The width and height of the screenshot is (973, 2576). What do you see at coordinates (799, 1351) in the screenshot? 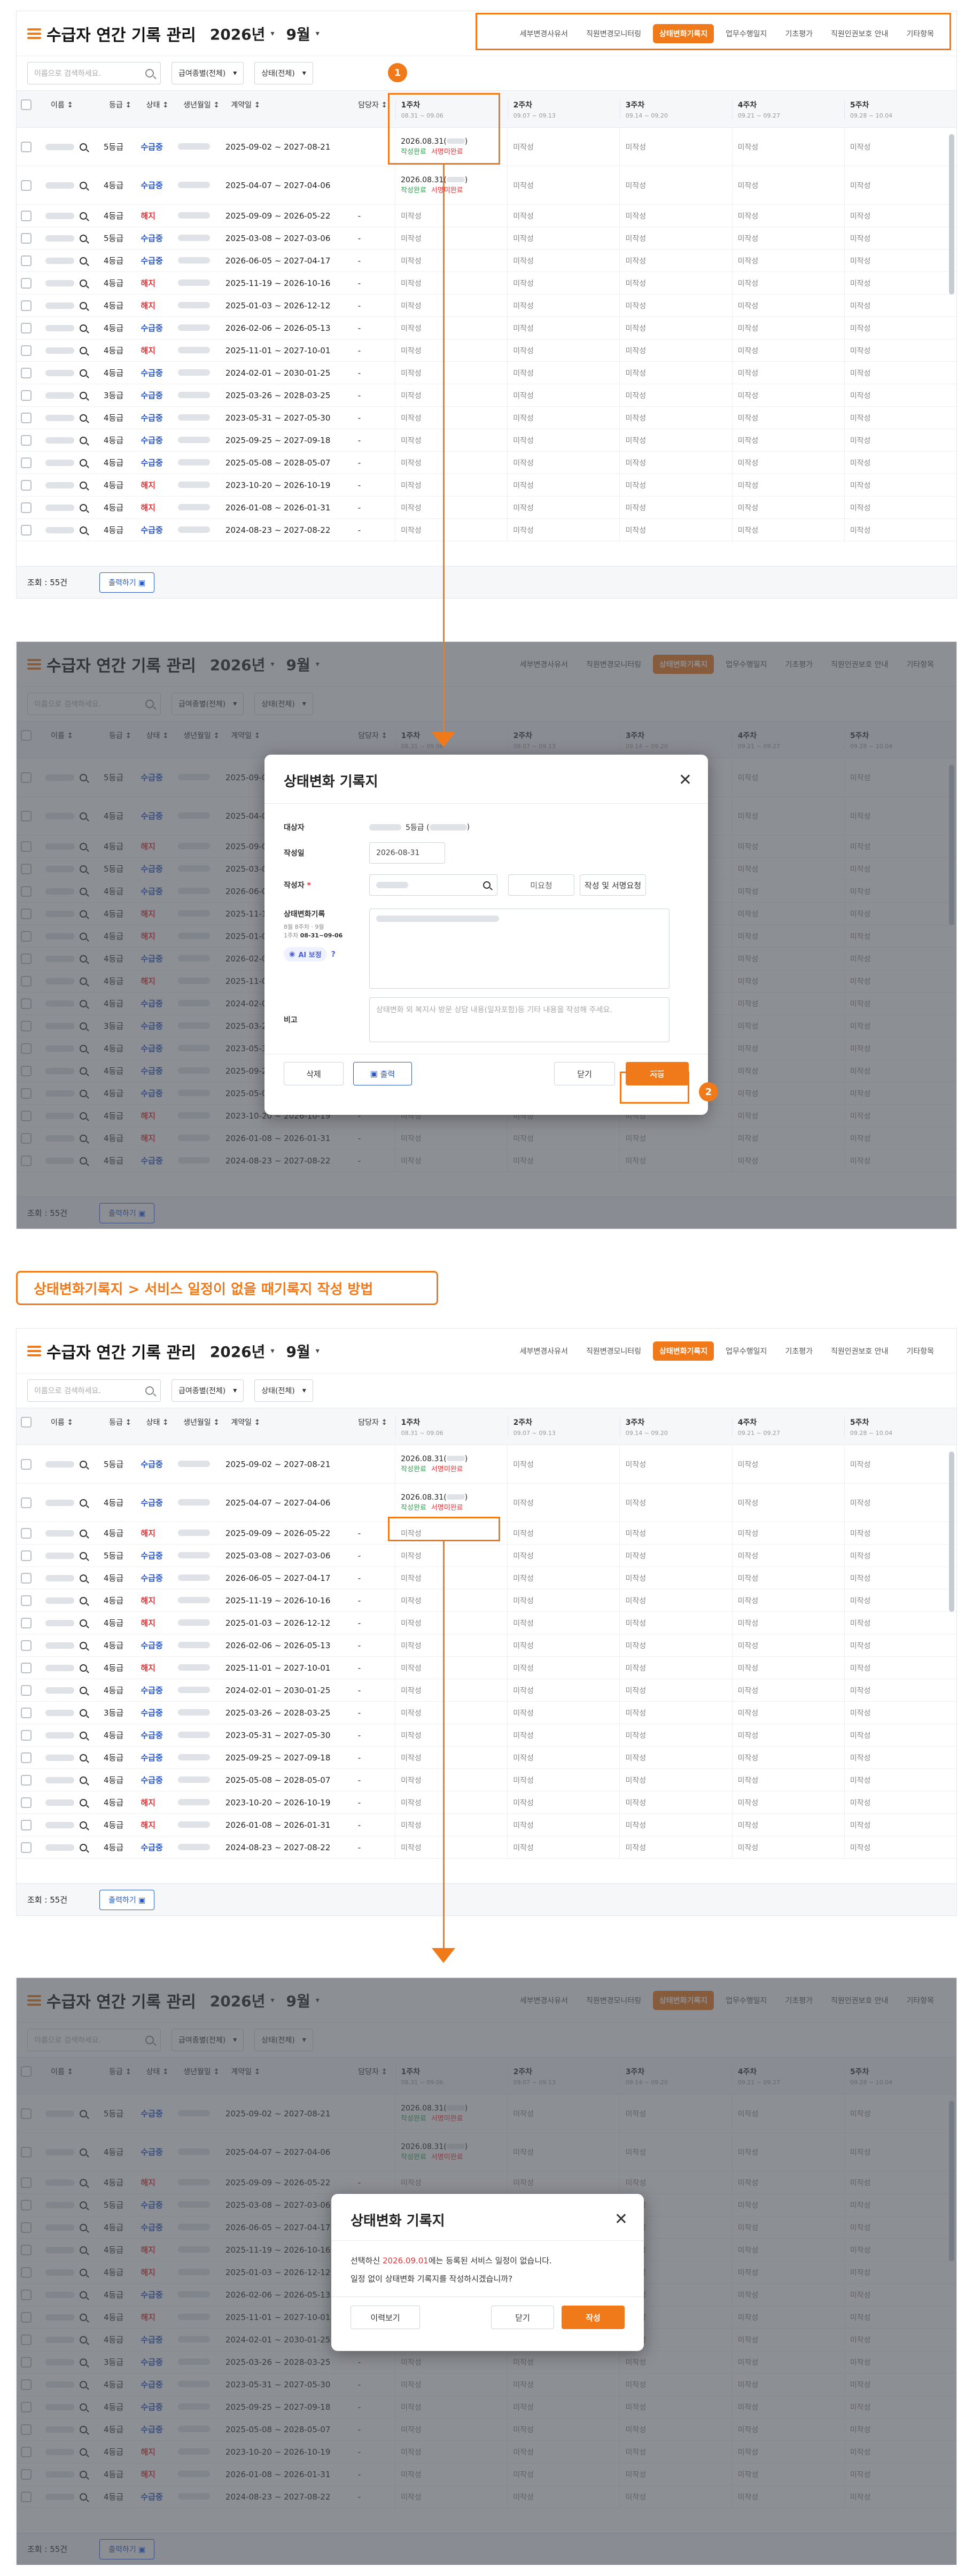
I see `tab-basic-eval: 기초평가` at bounding box center [799, 1351].